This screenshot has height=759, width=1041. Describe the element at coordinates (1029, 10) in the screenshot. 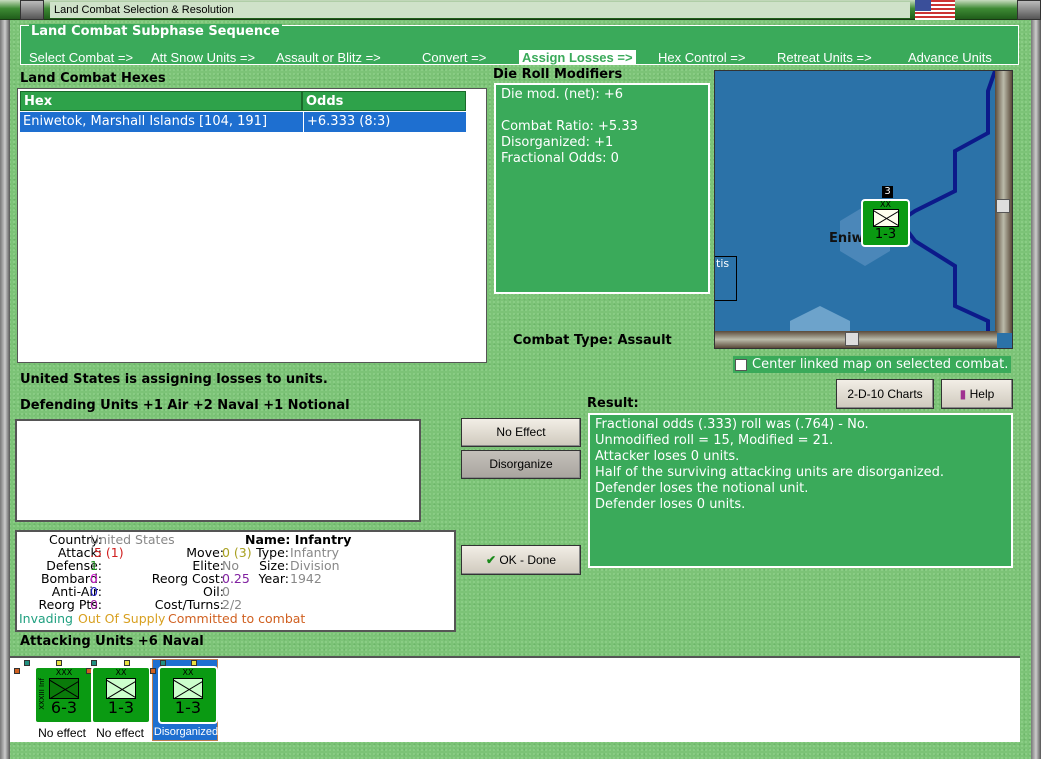

I see `close-button` at that location.